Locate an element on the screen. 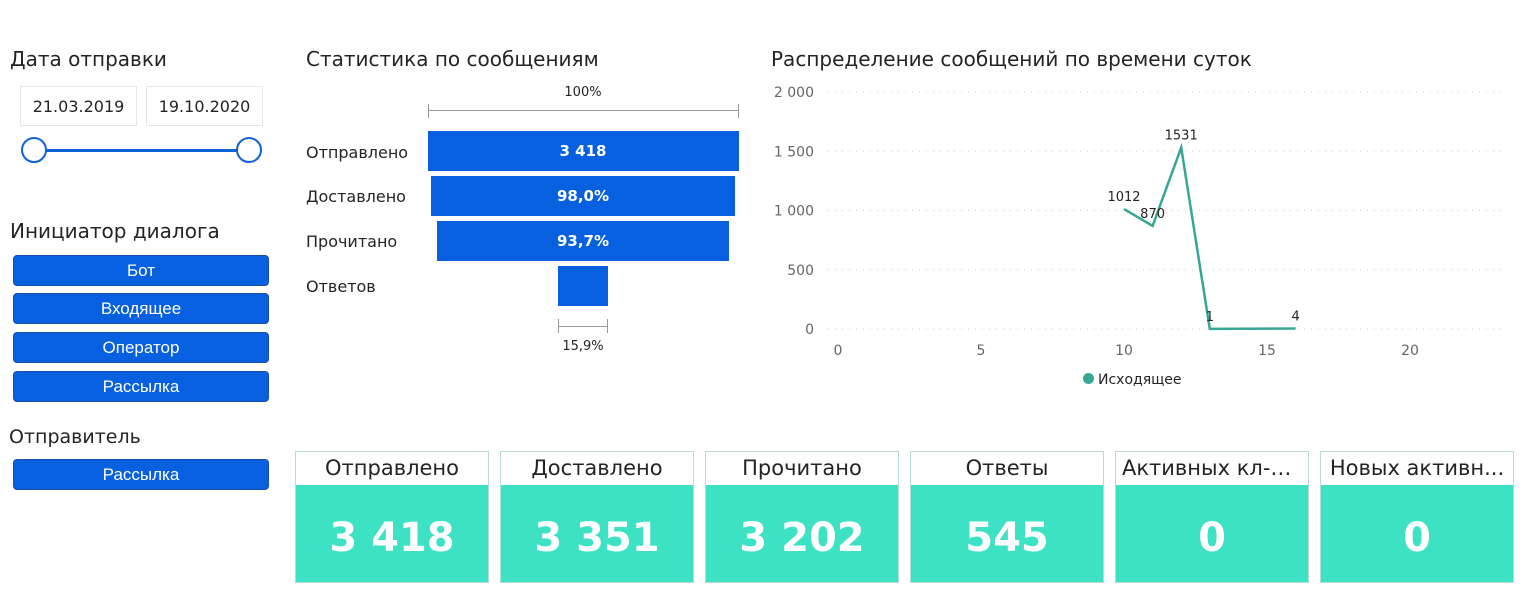 Image resolution: width=1526 pixels, height=610 pixels. funnel-bottom-bracket is located at coordinates (583, 326).